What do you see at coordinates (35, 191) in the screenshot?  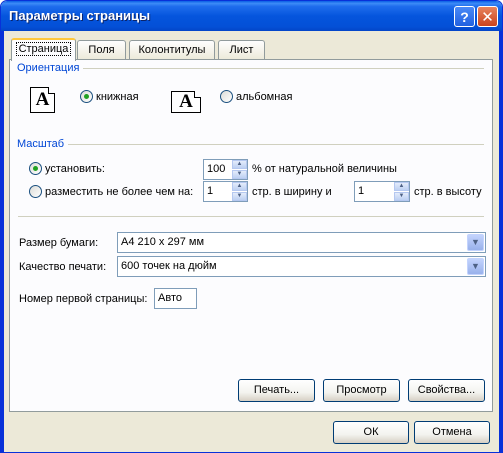 I see `fit-to-radio` at bounding box center [35, 191].